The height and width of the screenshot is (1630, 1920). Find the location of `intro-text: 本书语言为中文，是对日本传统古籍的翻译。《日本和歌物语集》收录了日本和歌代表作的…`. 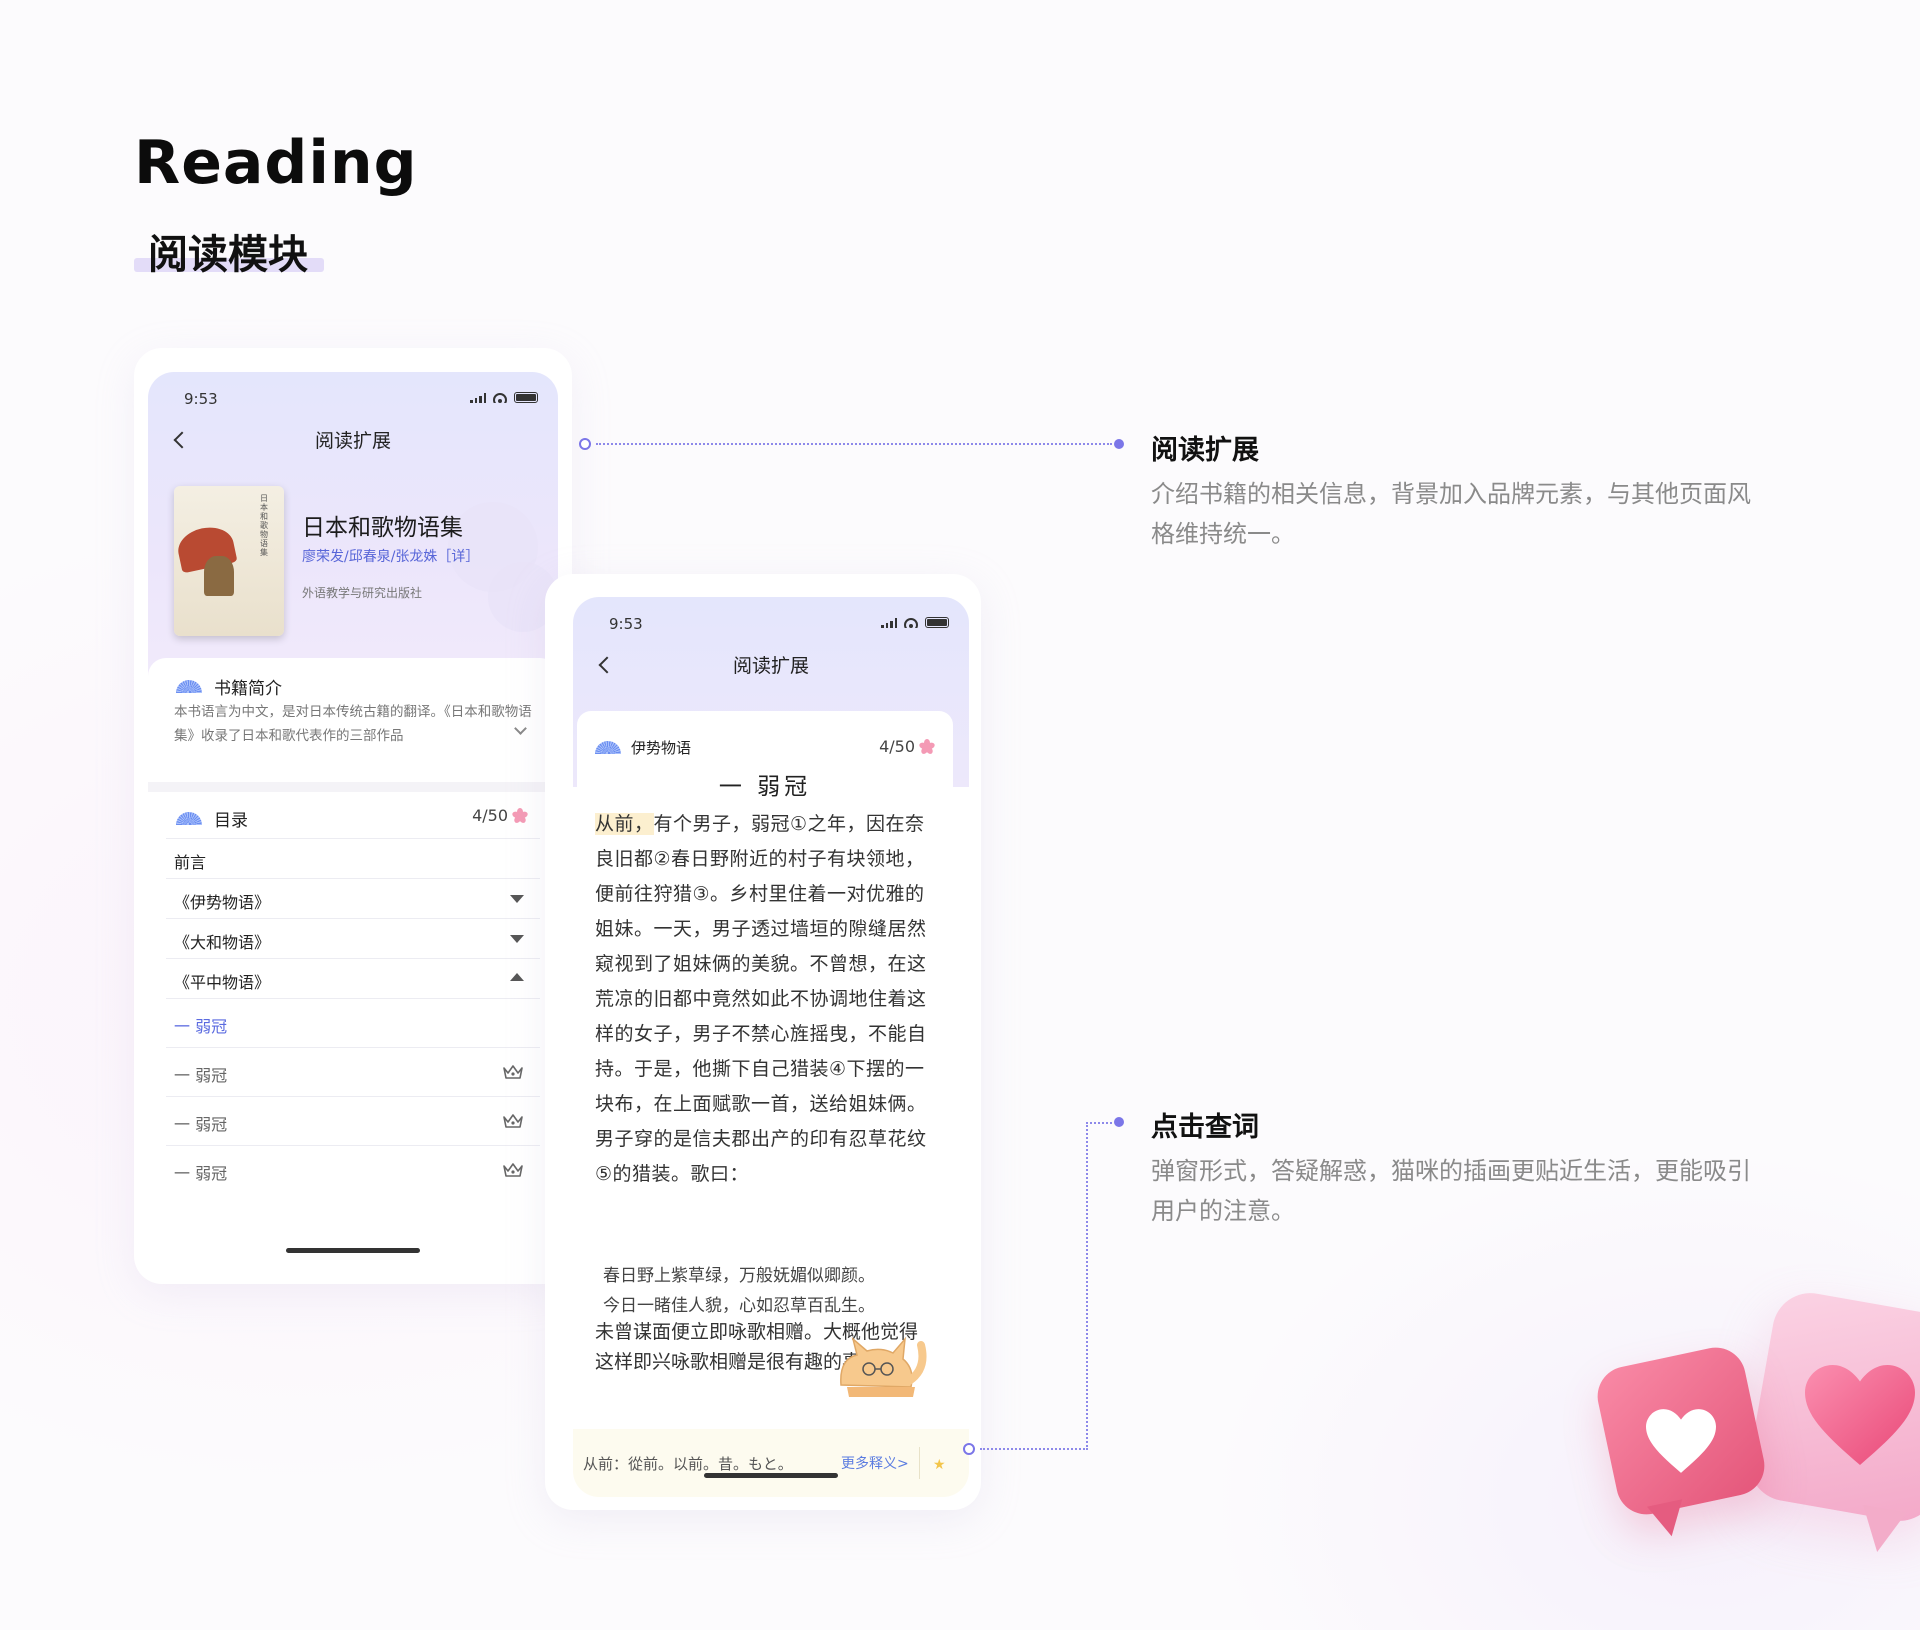

intro-text: 本书语言为中文，是对日本传统古籍的翻译。《日本和歌物语集》收录了日本和歌代表作的… is located at coordinates (353, 724).